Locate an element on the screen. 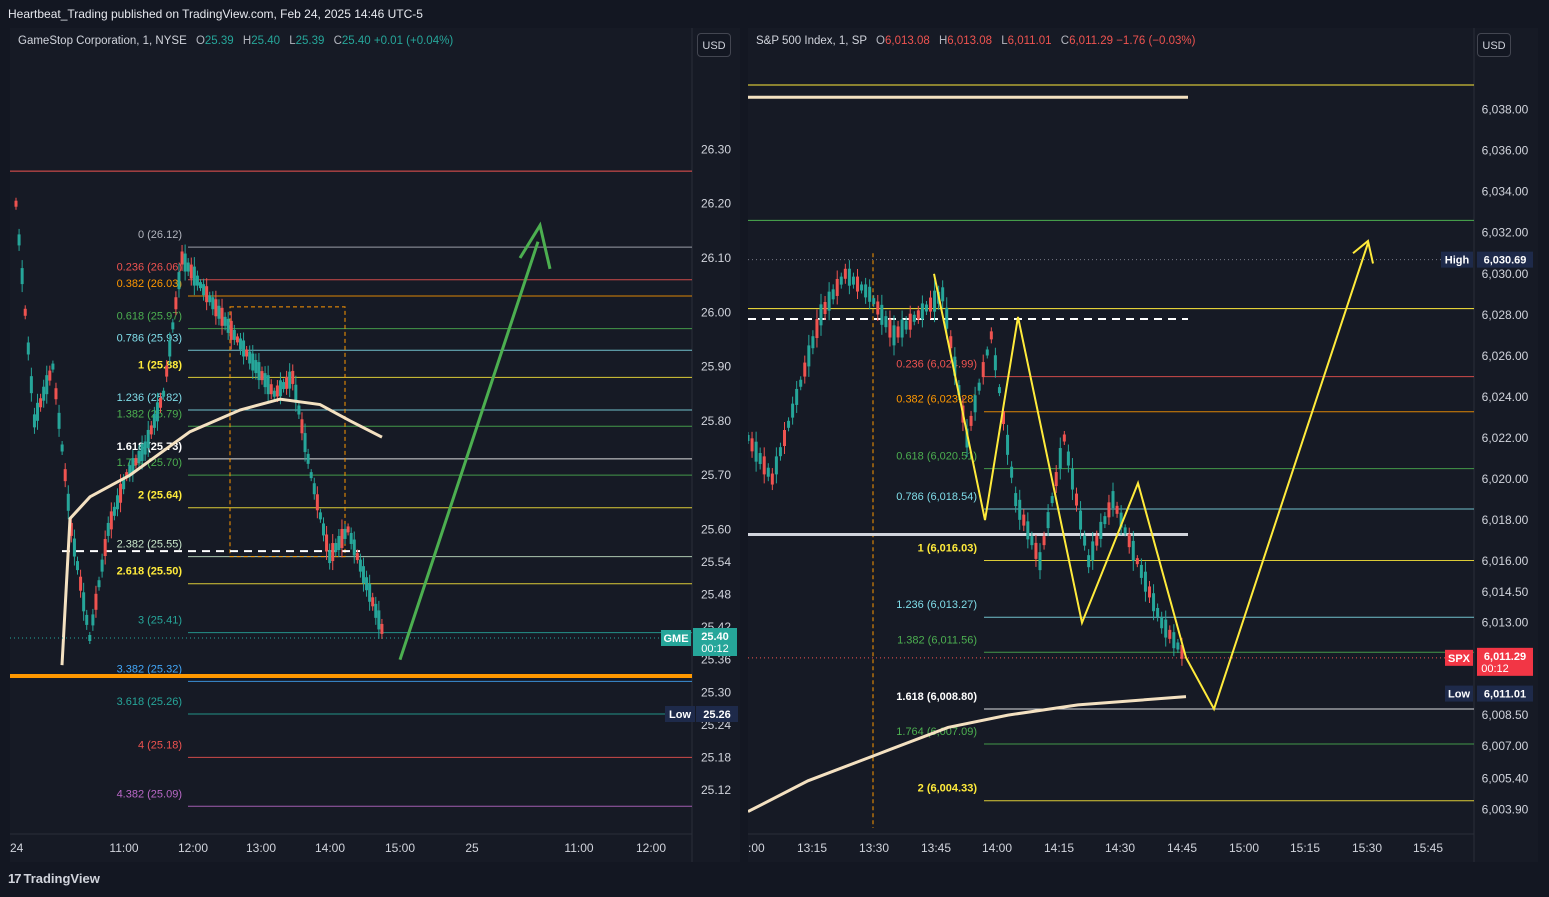 The width and height of the screenshot is (1549, 897). spx-fib-label: 1.382 (6,011.56) is located at coordinates (937, 640).